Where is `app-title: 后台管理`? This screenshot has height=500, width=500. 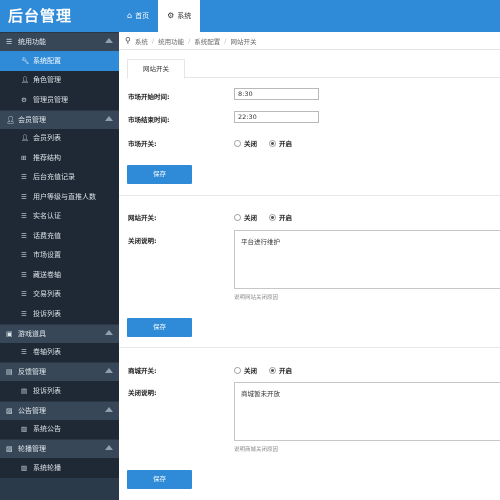
app-title: 后台管理 is located at coordinates (59, 16).